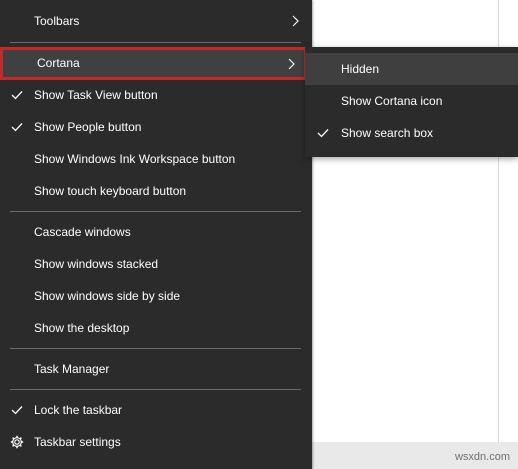  Describe the element at coordinates (58, 63) in the screenshot. I see `menu-item-label: Cortana` at that location.